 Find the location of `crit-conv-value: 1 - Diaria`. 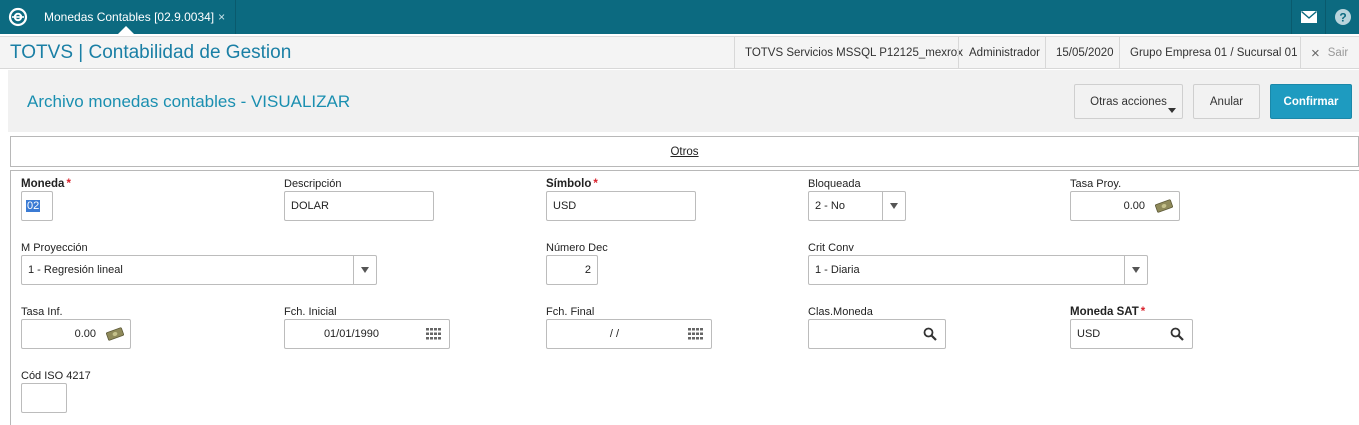

crit-conv-value: 1 - Diaria is located at coordinates (837, 270).